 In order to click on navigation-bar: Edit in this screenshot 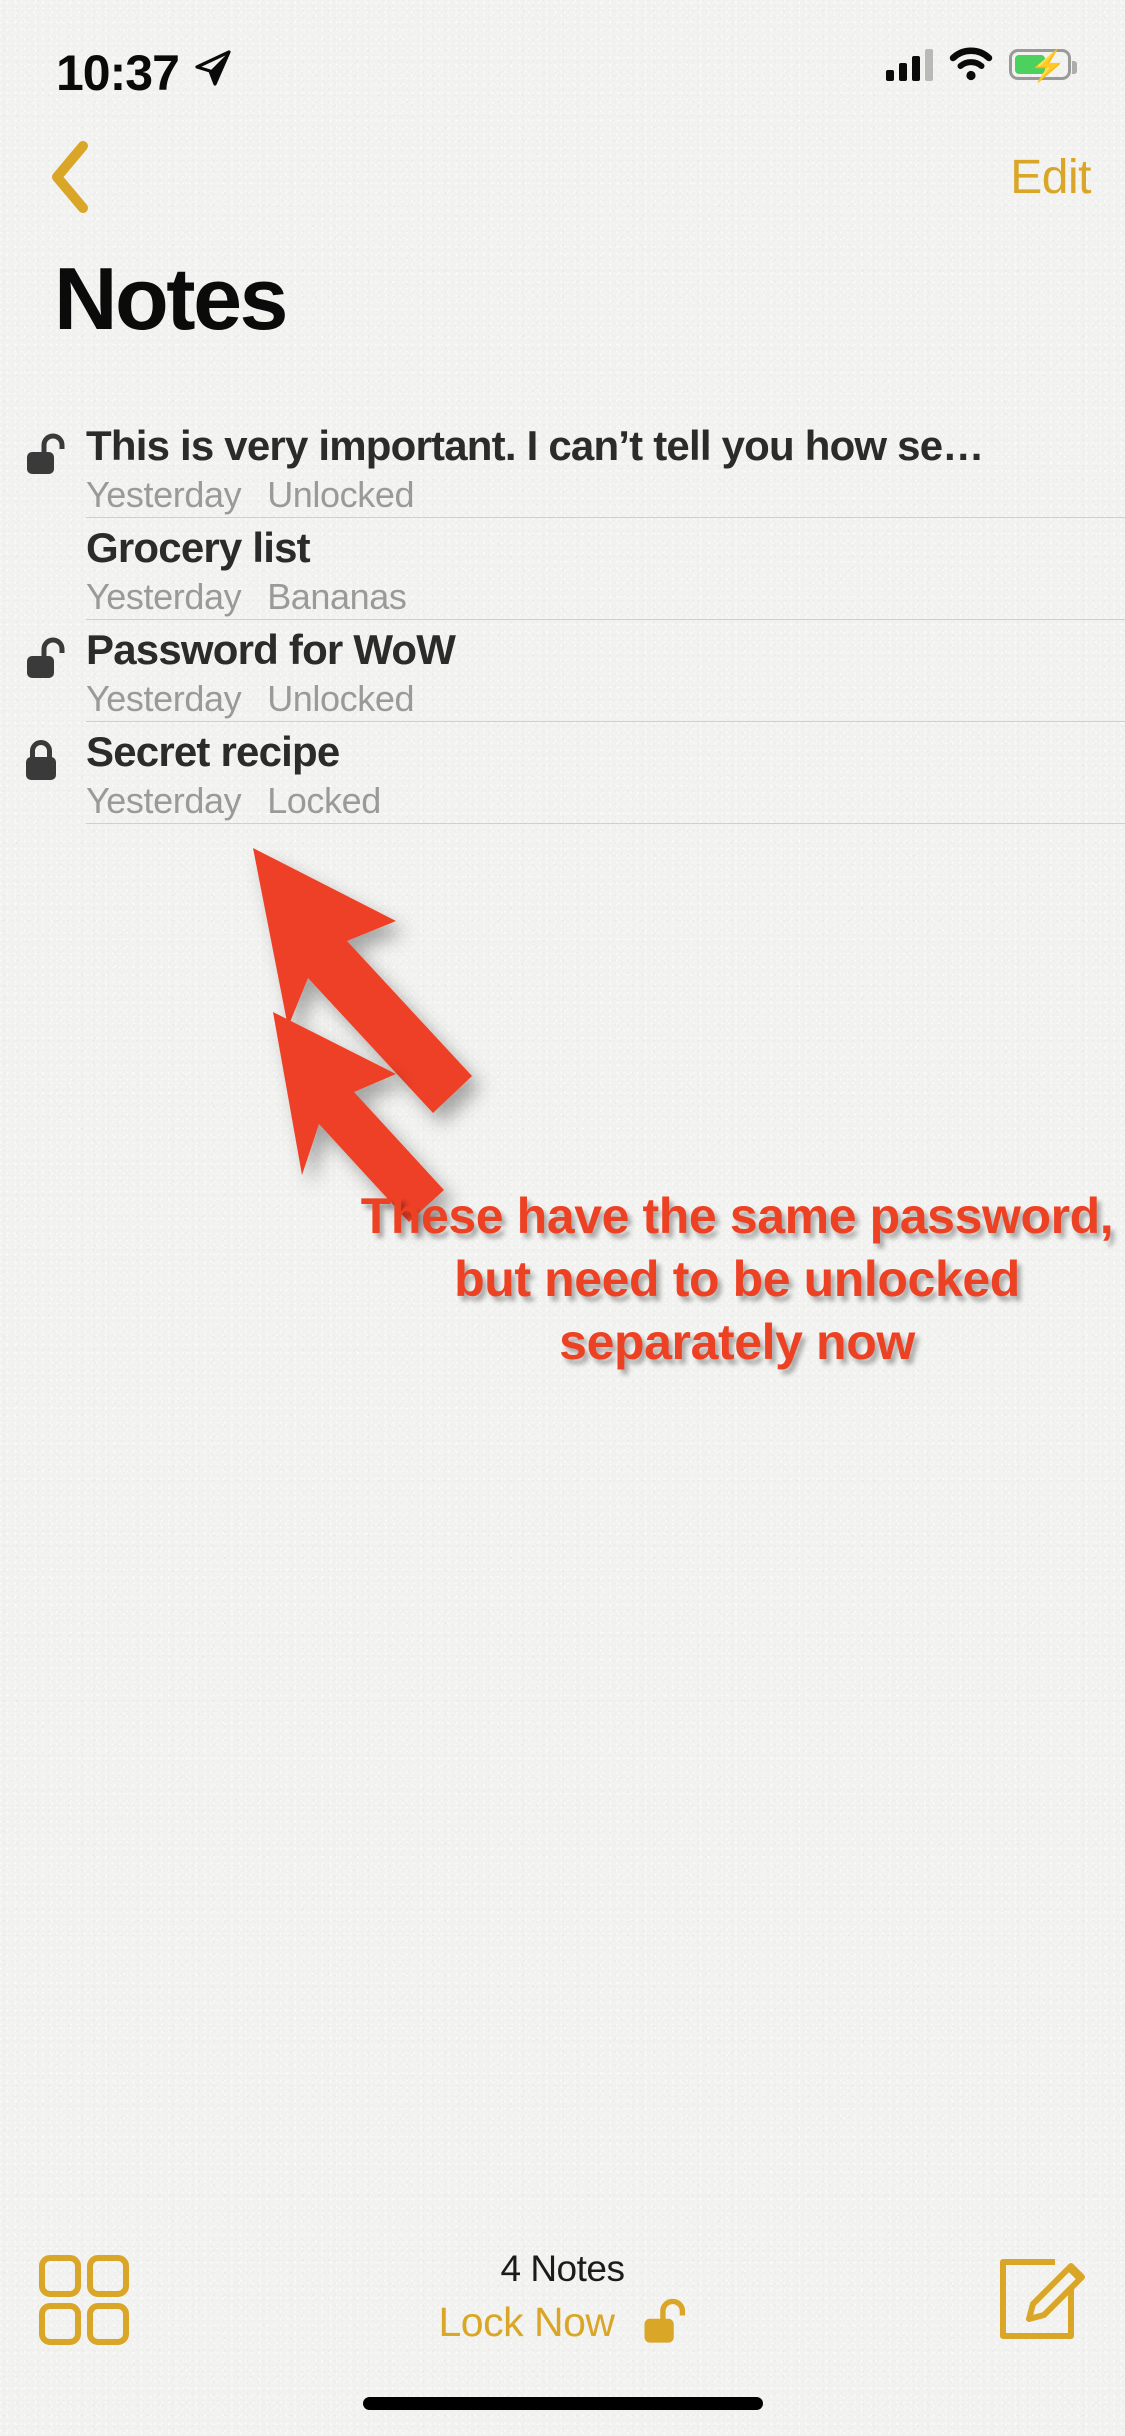, I will do `click(562, 177)`.